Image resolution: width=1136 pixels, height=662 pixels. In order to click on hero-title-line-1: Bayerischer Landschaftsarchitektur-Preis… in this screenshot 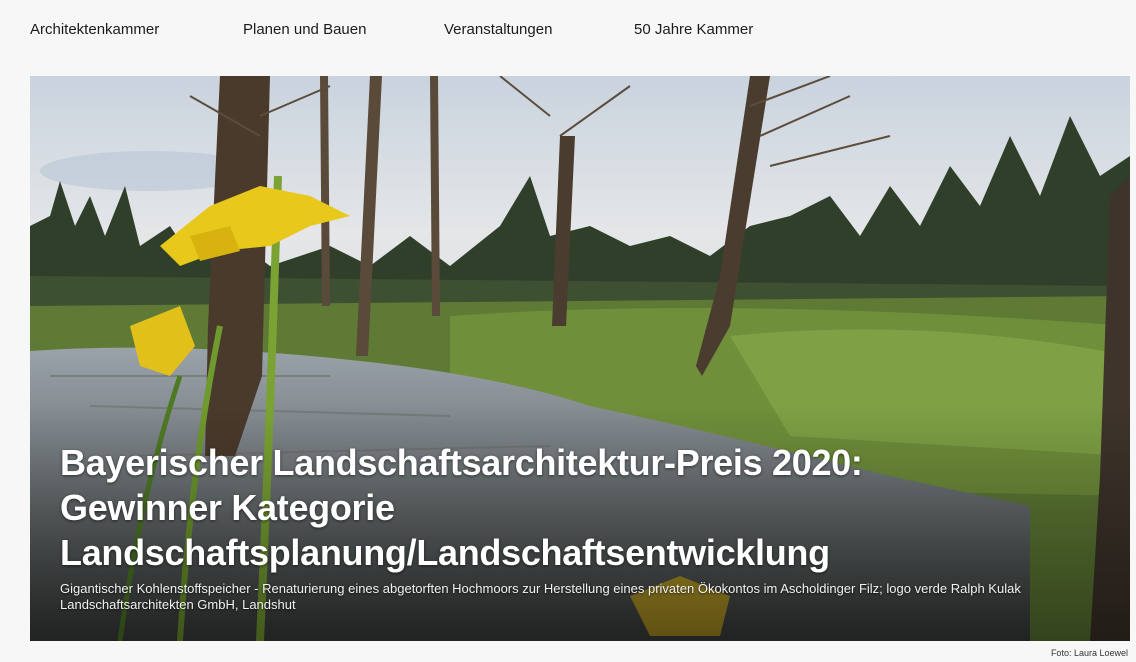, I will do `click(461, 462)`.